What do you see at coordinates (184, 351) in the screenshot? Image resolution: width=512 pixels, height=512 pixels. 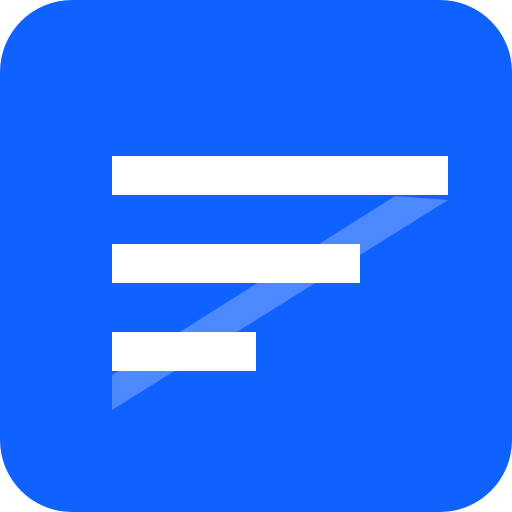 I see `filter-bar-bottom` at bounding box center [184, 351].